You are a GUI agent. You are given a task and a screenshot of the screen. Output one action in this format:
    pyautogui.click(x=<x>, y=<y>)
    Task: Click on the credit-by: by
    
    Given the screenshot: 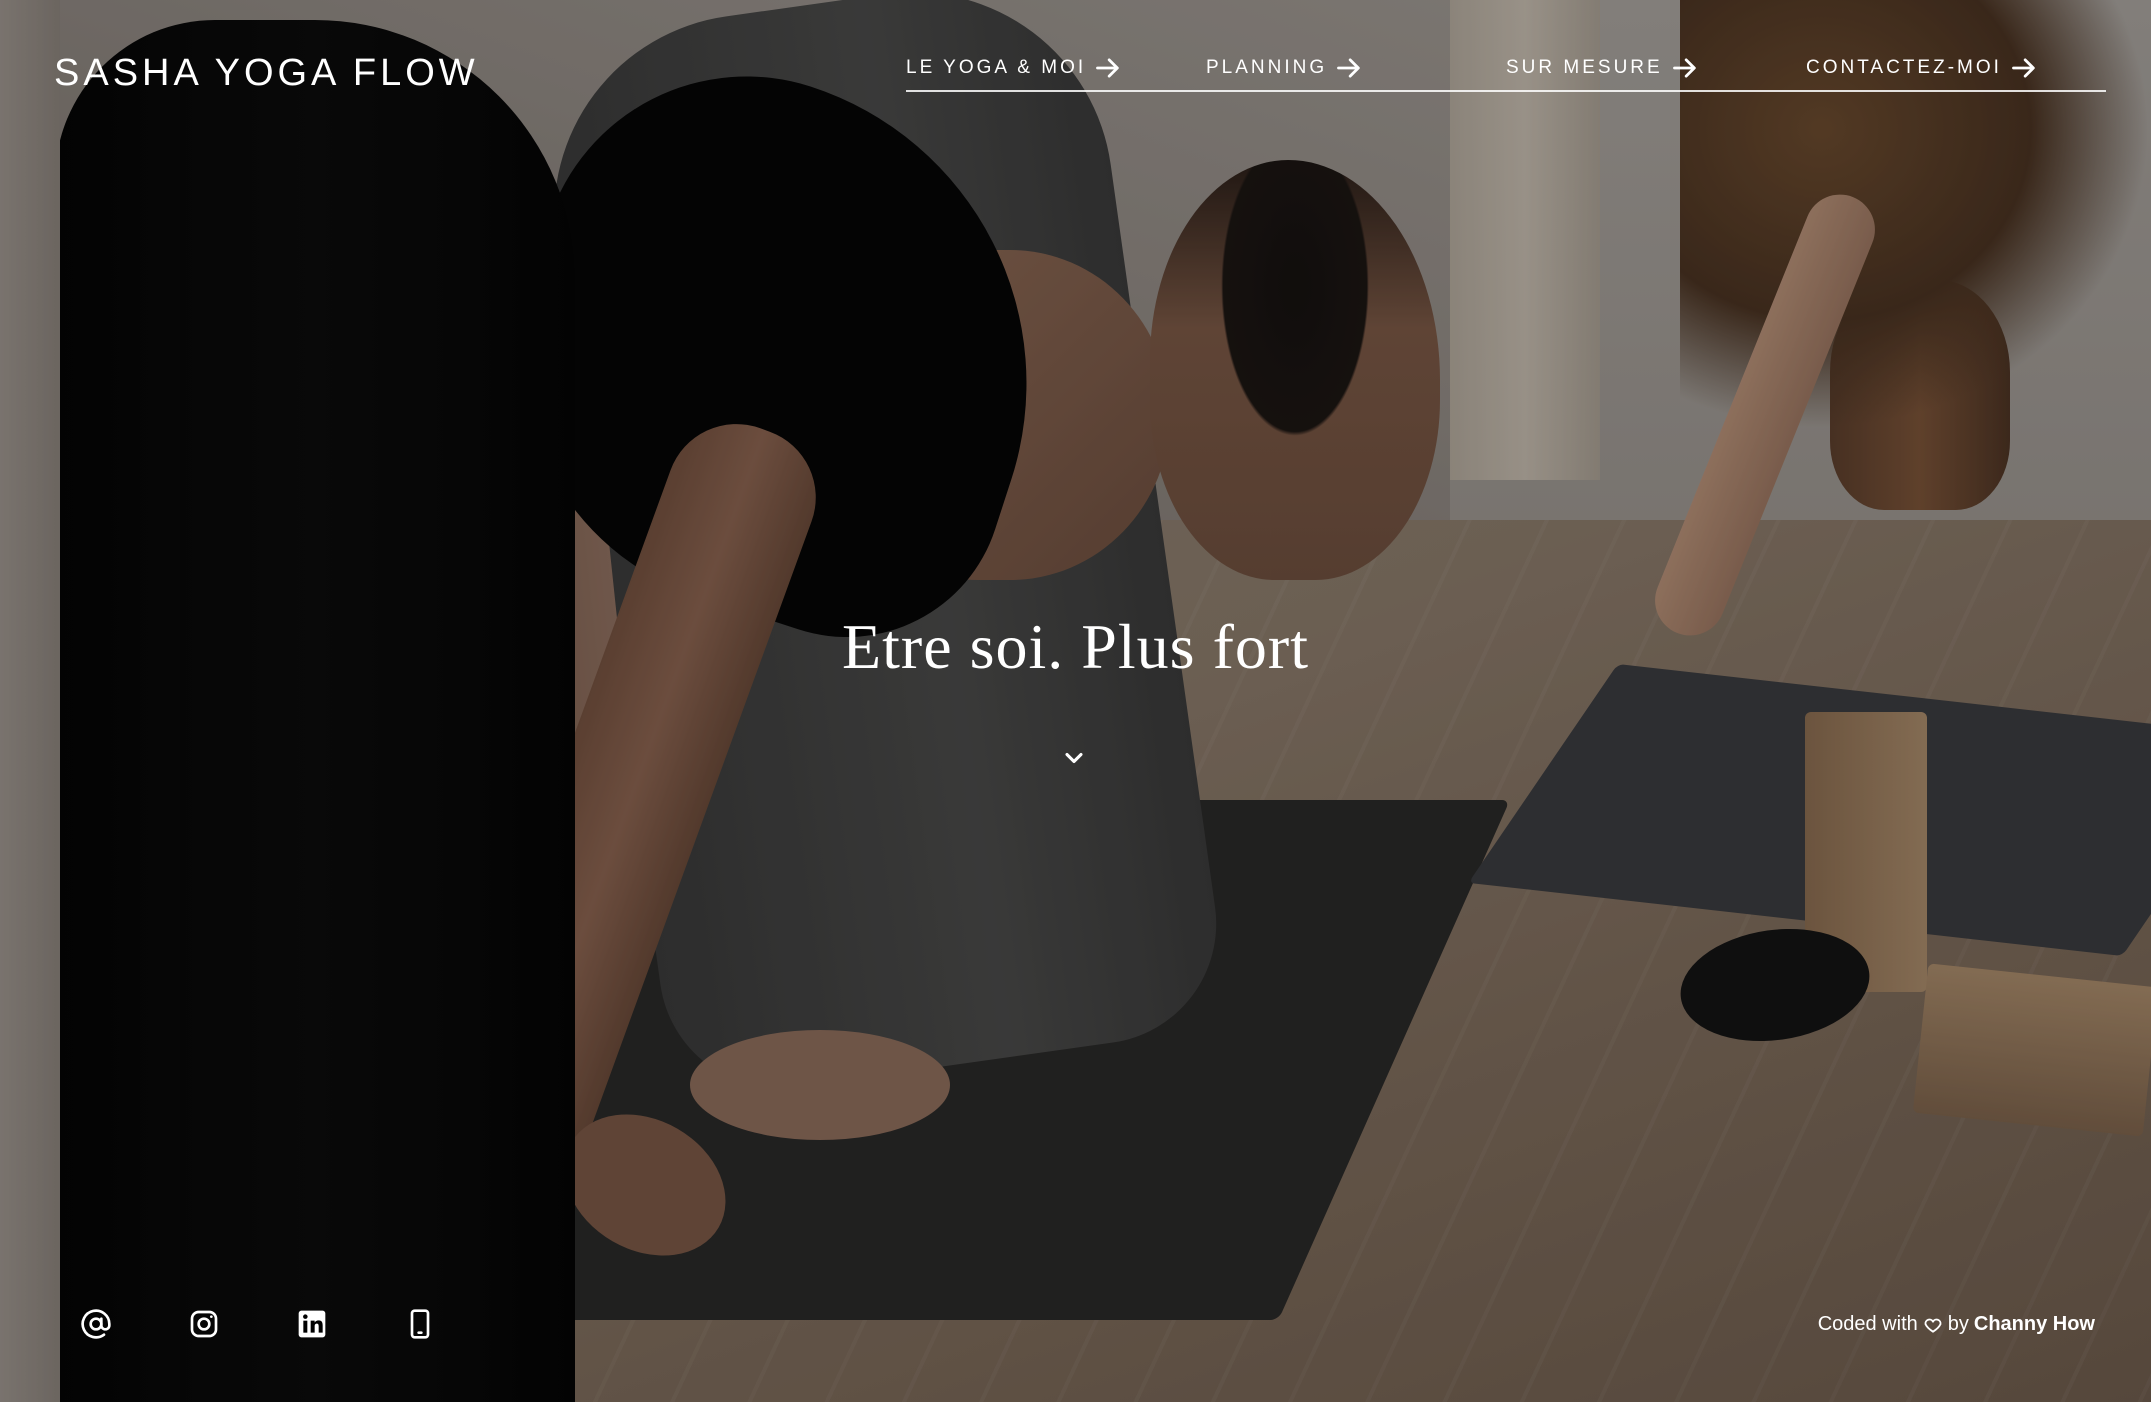 What is the action you would take?
    pyautogui.click(x=1958, y=1324)
    